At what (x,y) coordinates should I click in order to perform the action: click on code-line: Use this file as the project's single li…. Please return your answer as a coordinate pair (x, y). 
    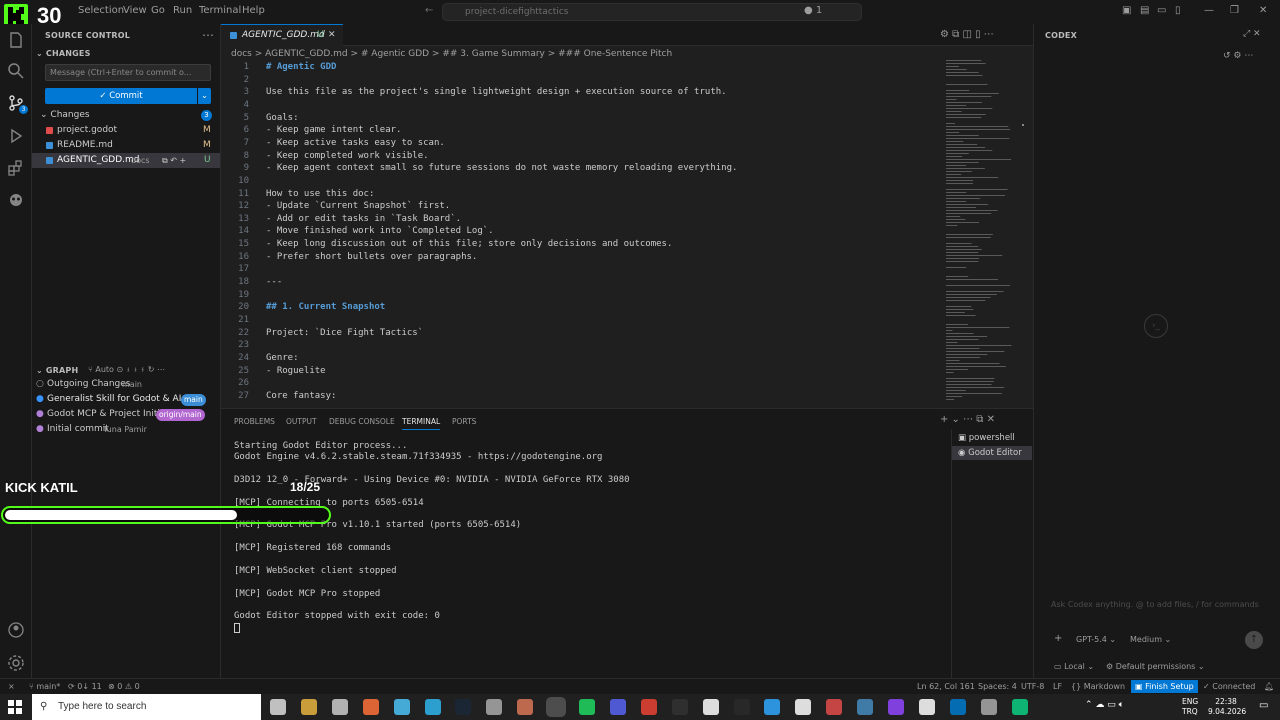
    Looking at the image, I should click on (496, 92).